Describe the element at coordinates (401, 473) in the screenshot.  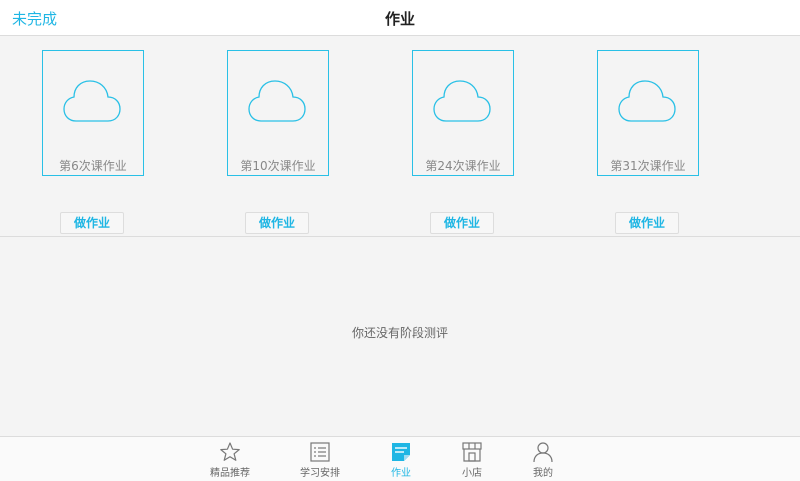
I see `tab-label: 作业` at that location.